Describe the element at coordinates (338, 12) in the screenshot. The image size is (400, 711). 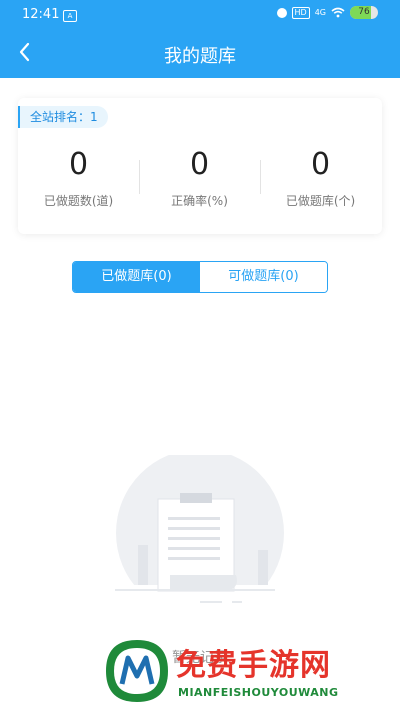
I see `wifi-icon` at that location.